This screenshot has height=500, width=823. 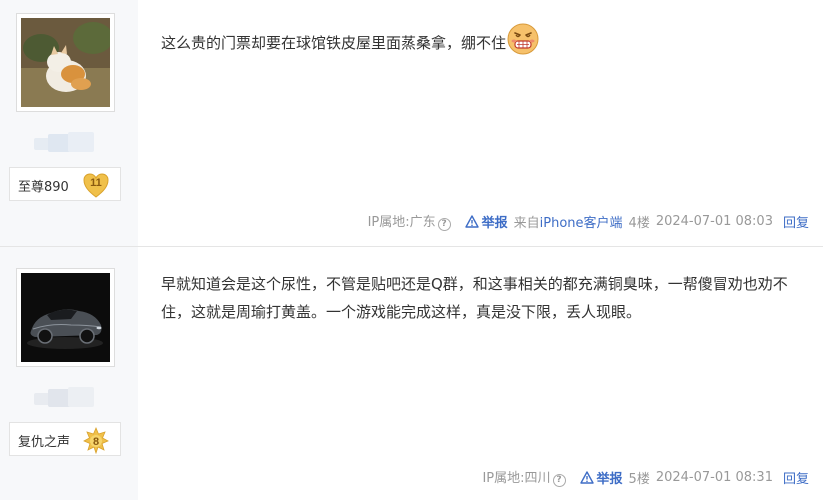 I want to click on author-sidebar: 复仇之声 8, so click(x=69, y=373).